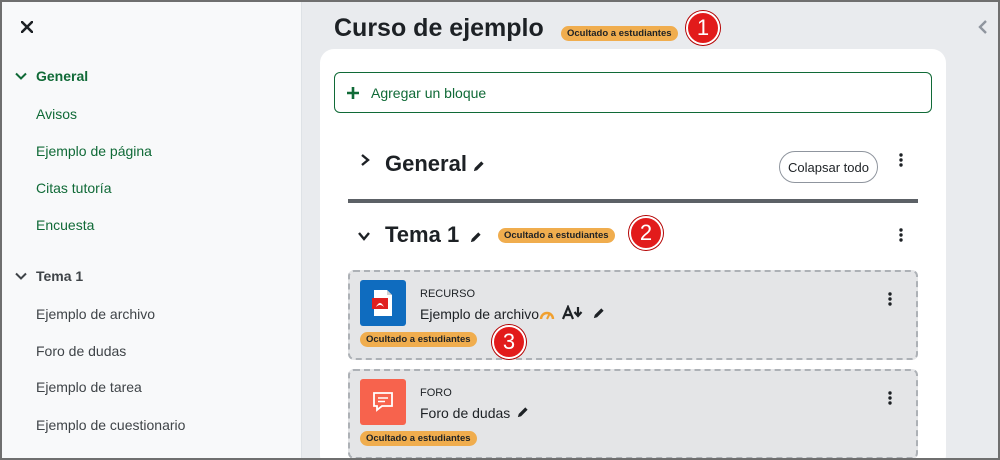  What do you see at coordinates (56, 114) in the screenshot?
I see `index-item-avisos: Avisos` at bounding box center [56, 114].